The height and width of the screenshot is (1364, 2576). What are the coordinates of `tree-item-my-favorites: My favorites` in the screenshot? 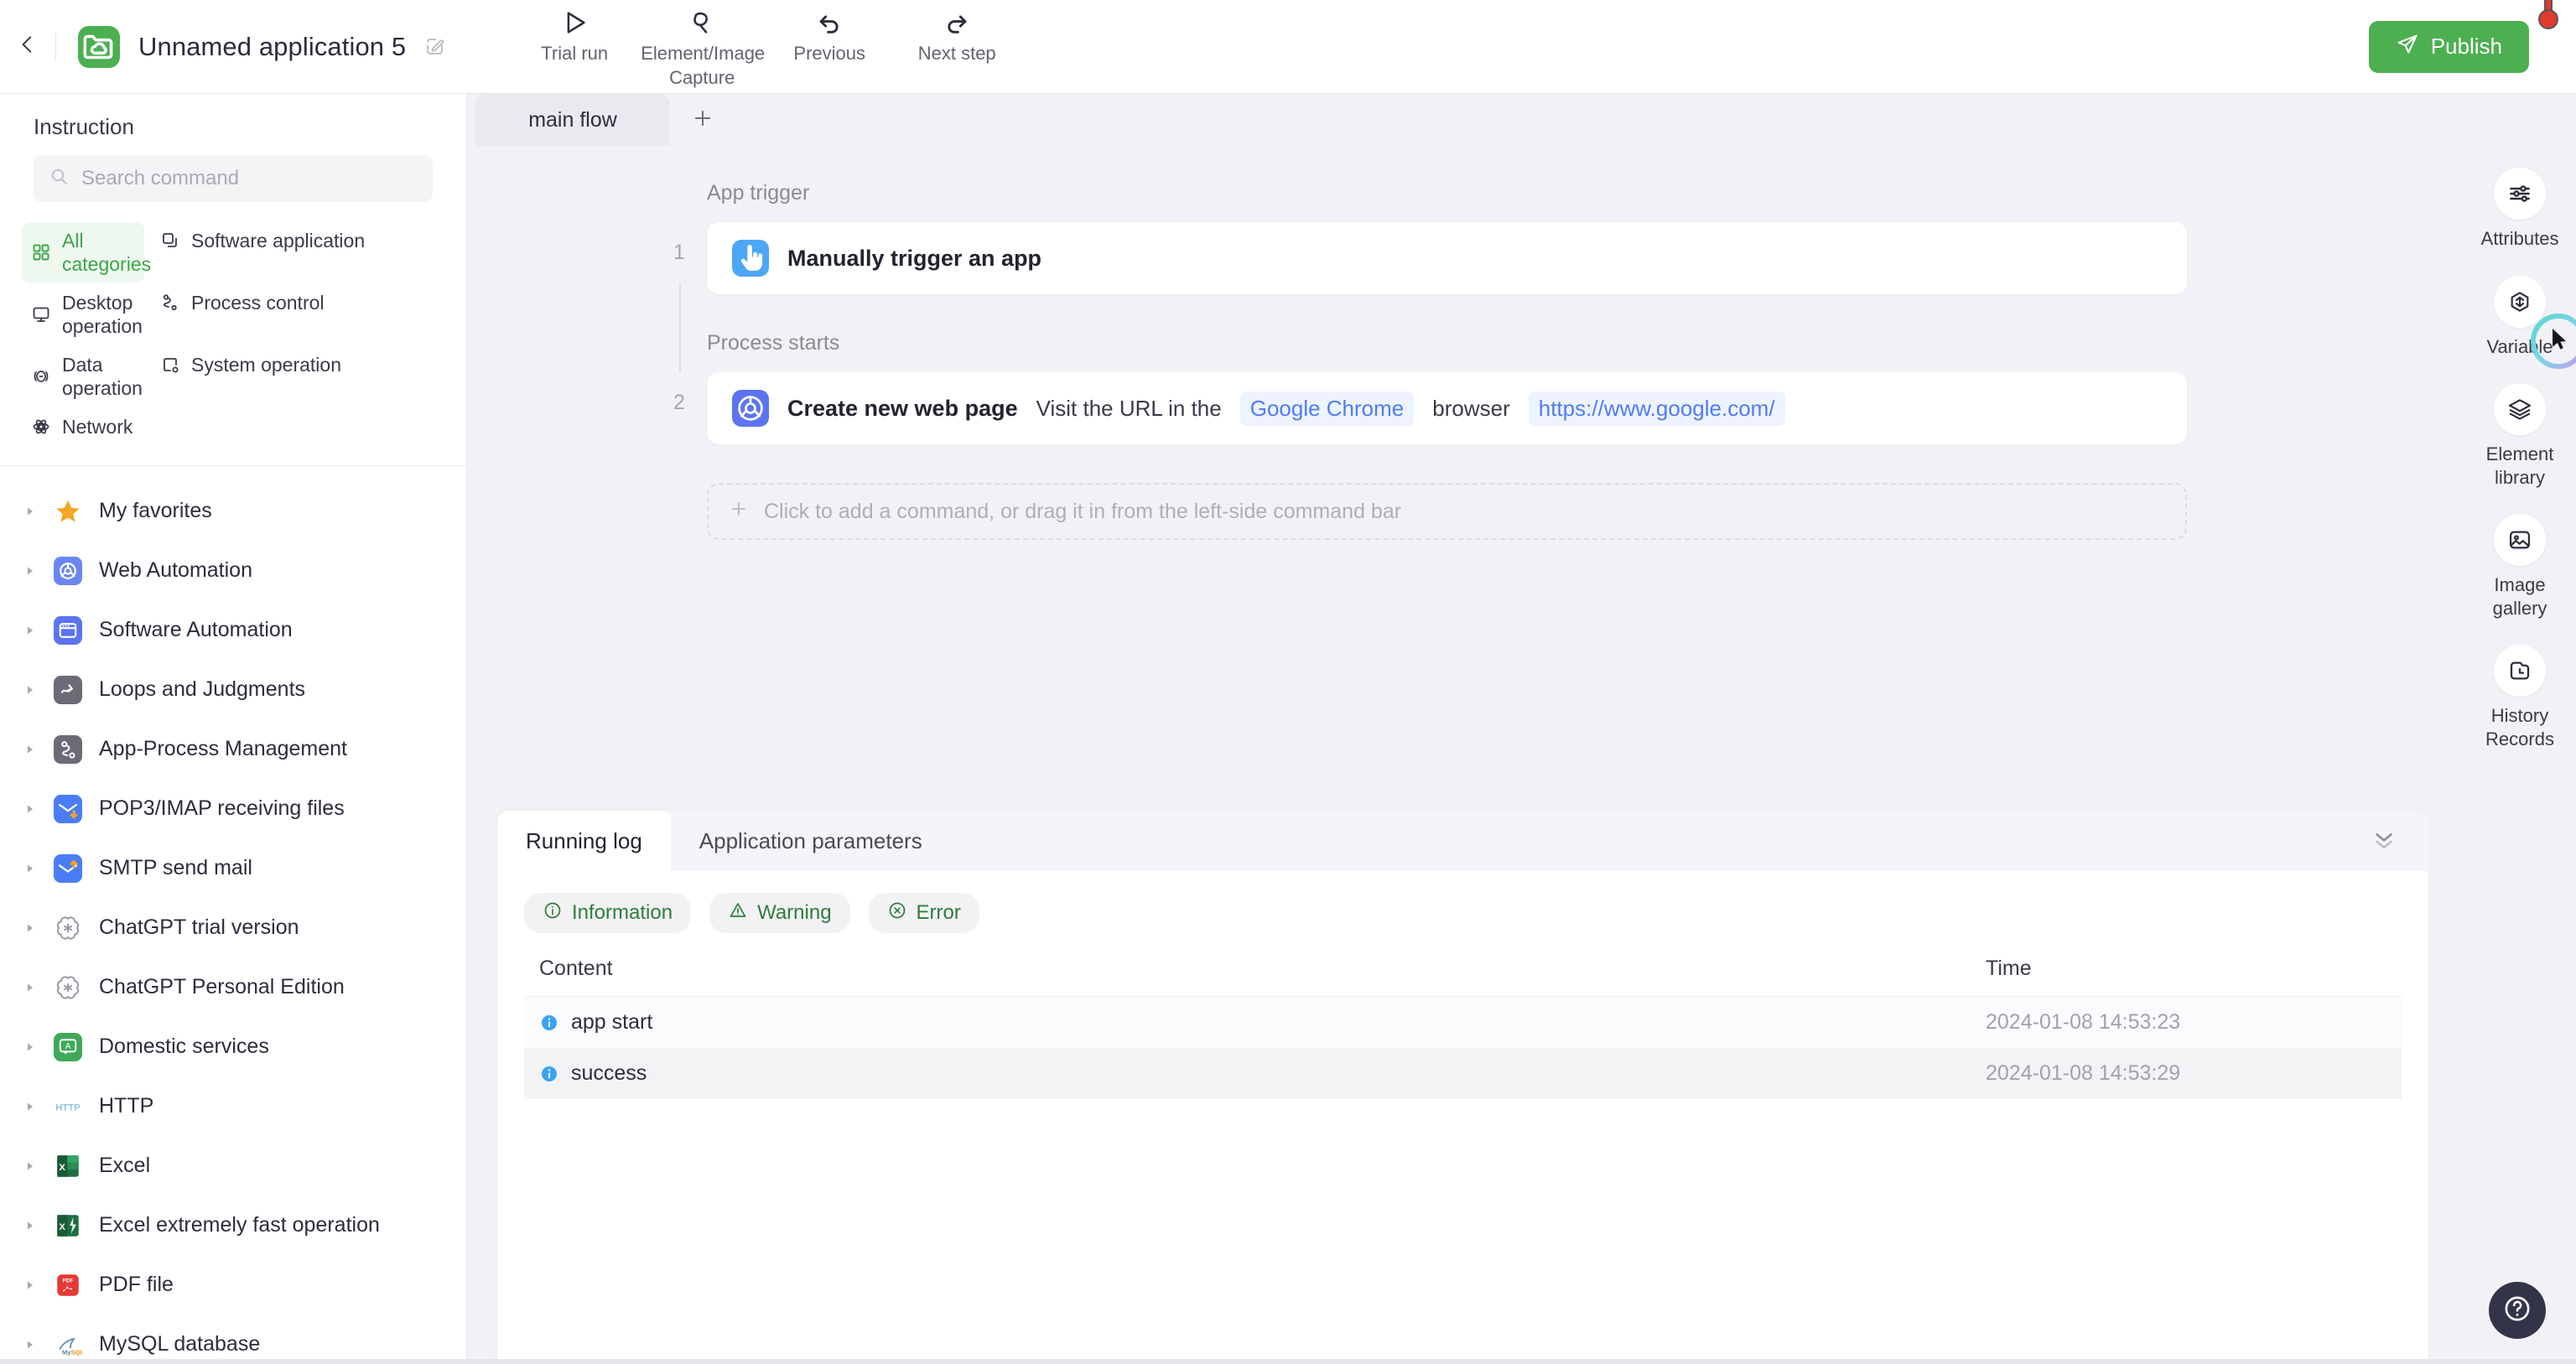 It's located at (233, 511).